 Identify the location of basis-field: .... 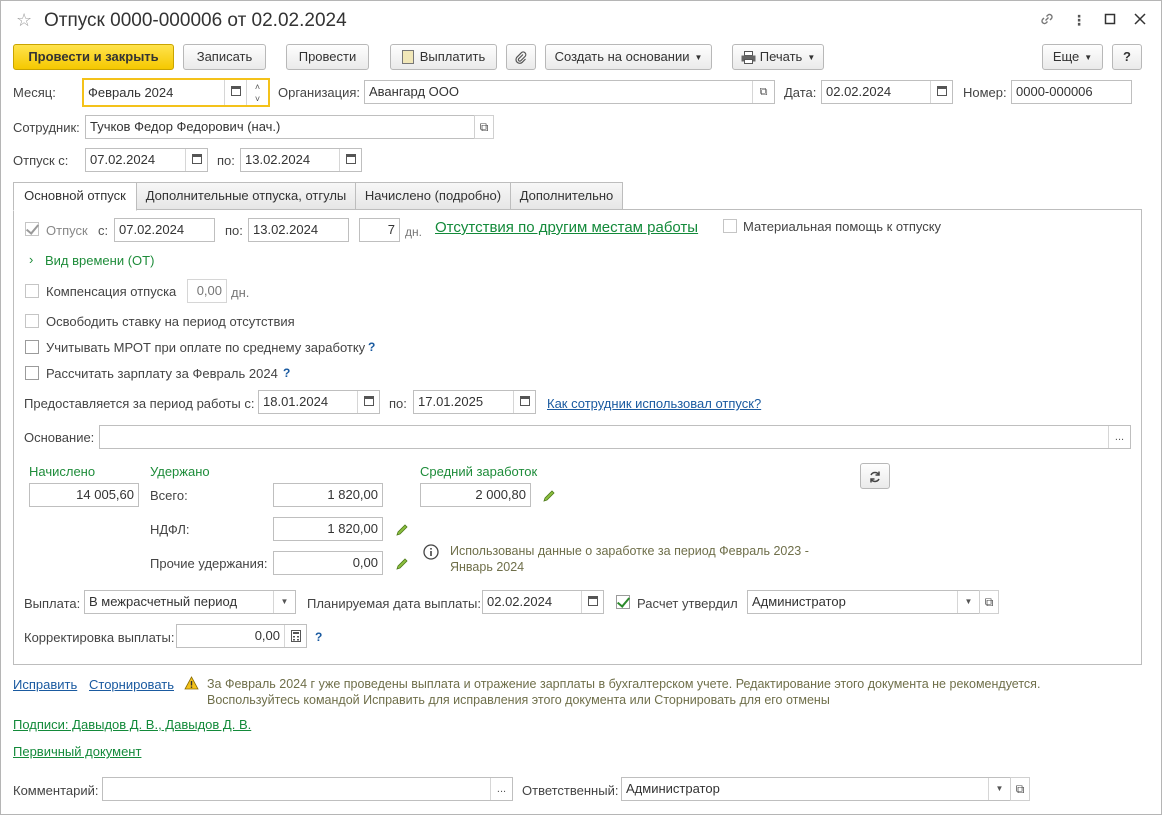
(615, 437).